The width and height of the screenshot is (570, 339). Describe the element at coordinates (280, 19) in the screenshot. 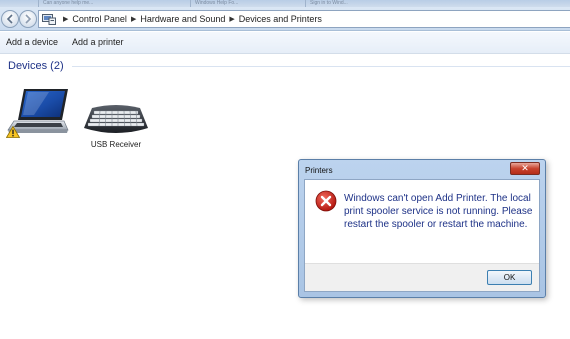

I see `breadcrumb-devices-and-printers: Devices and Printers` at that location.